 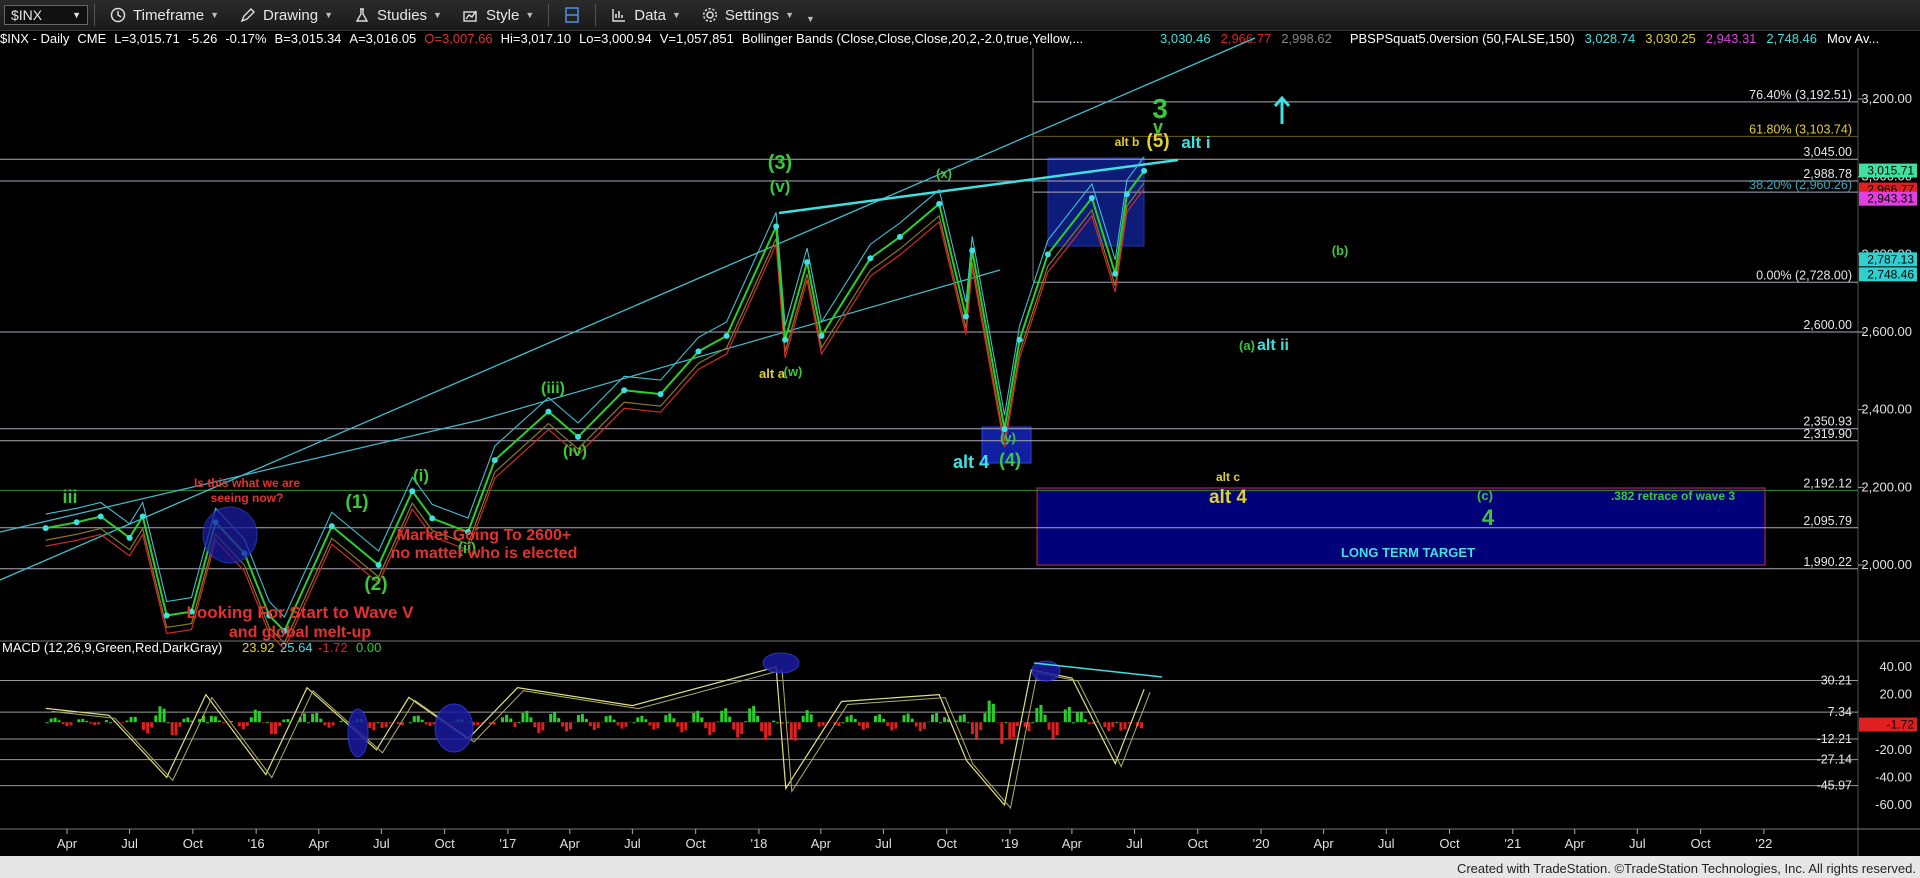 What do you see at coordinates (1195, 142) in the screenshot?
I see `wave-annotation: alt i` at bounding box center [1195, 142].